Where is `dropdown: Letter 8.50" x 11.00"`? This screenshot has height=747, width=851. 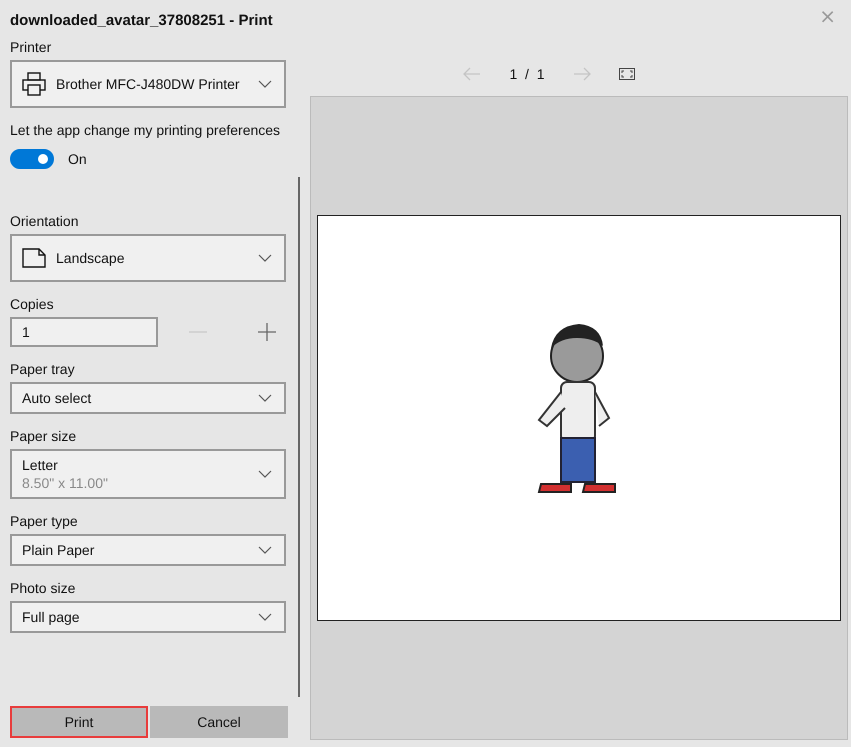
dropdown: Letter 8.50" x 11.00" is located at coordinates (148, 474).